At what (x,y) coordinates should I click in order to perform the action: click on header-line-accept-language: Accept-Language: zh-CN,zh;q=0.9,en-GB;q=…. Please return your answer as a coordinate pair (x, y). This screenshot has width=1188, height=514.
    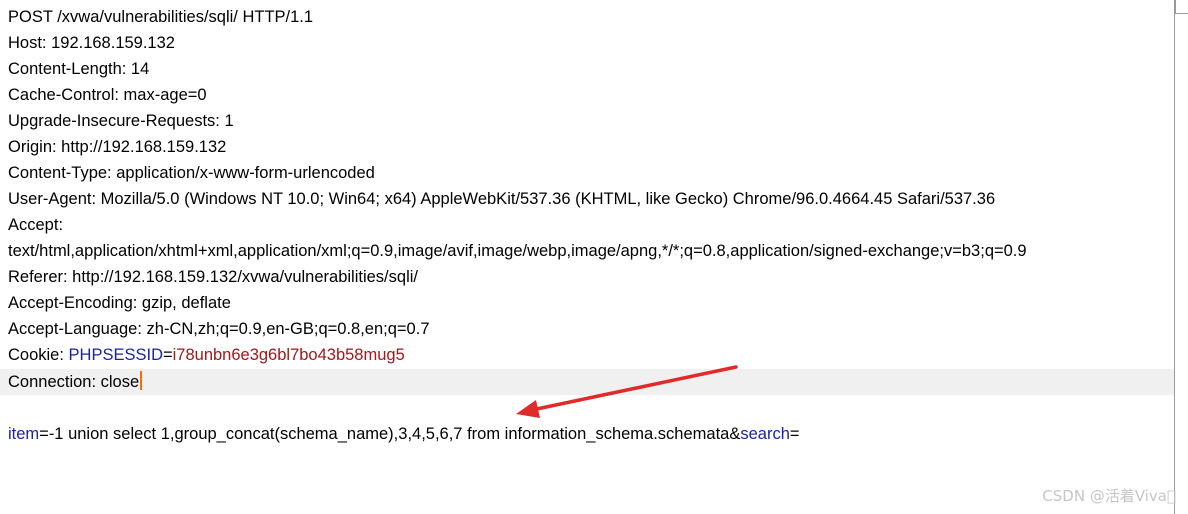
    Looking at the image, I should click on (219, 329).